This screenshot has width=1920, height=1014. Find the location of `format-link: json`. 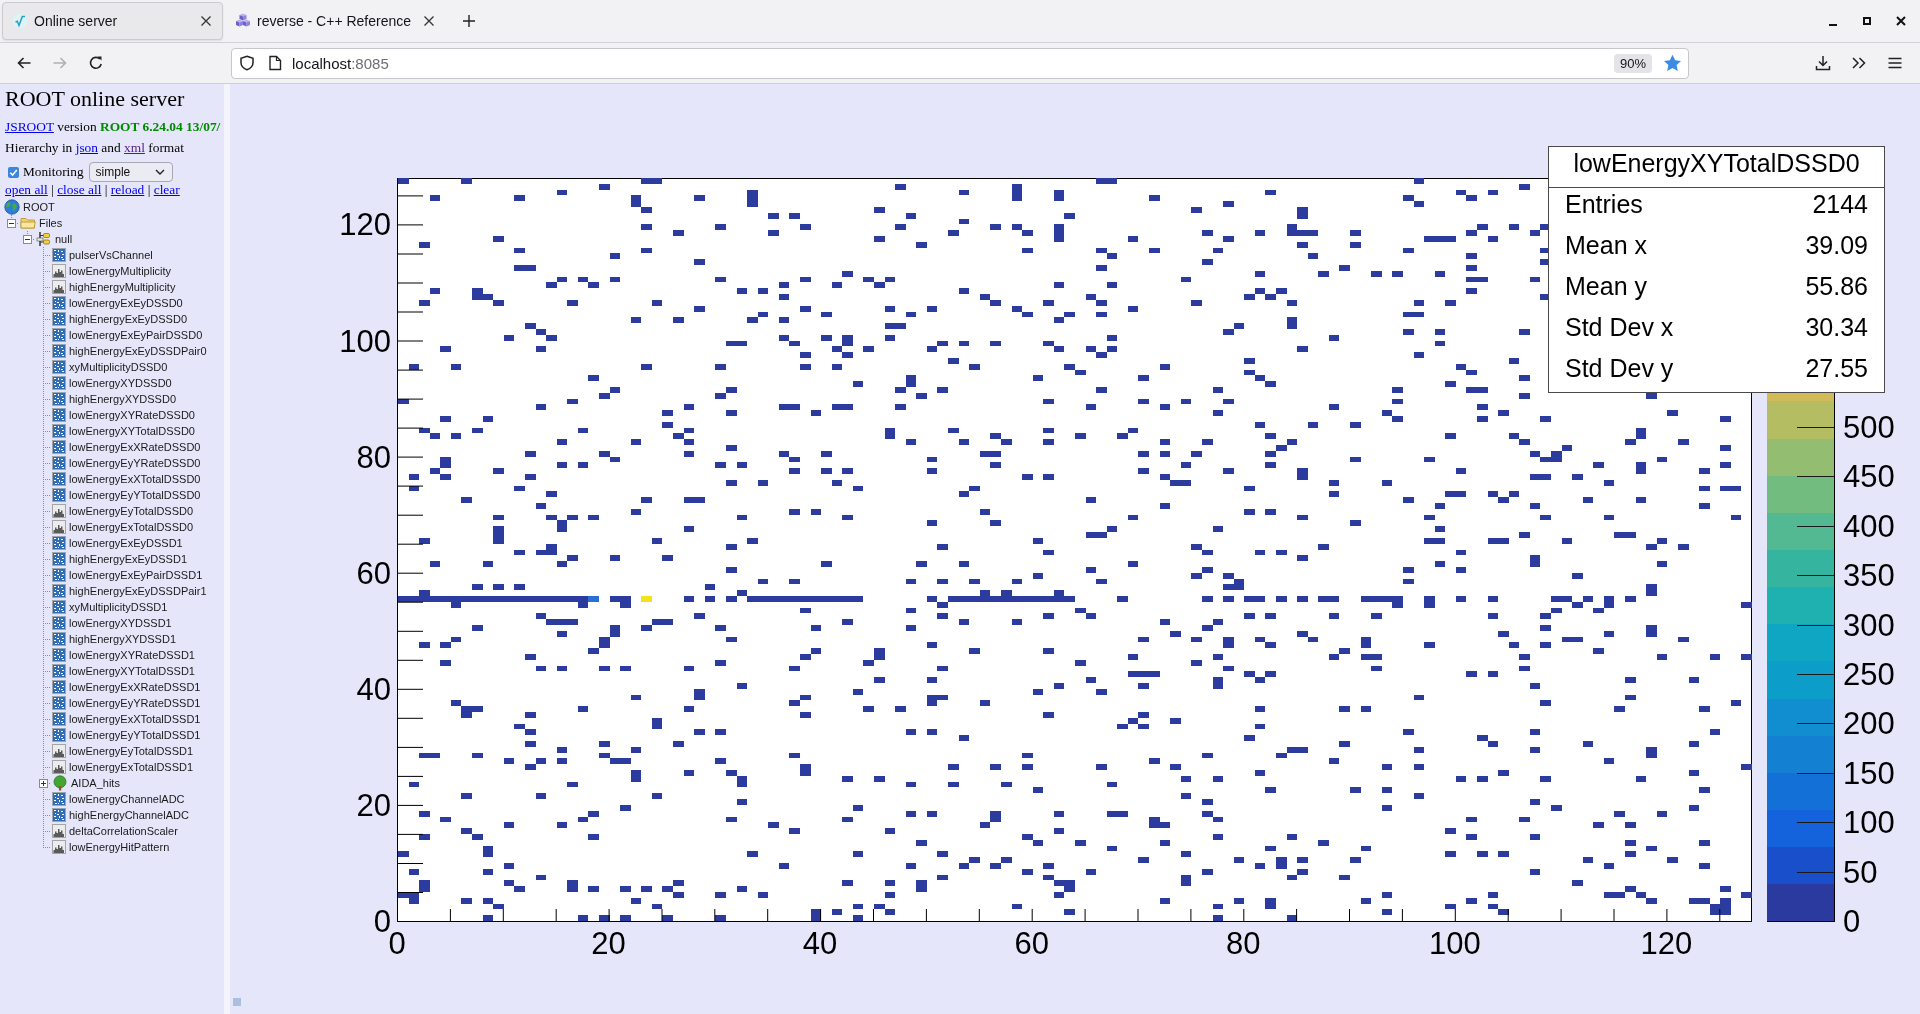

format-link: json is located at coordinates (86, 147).